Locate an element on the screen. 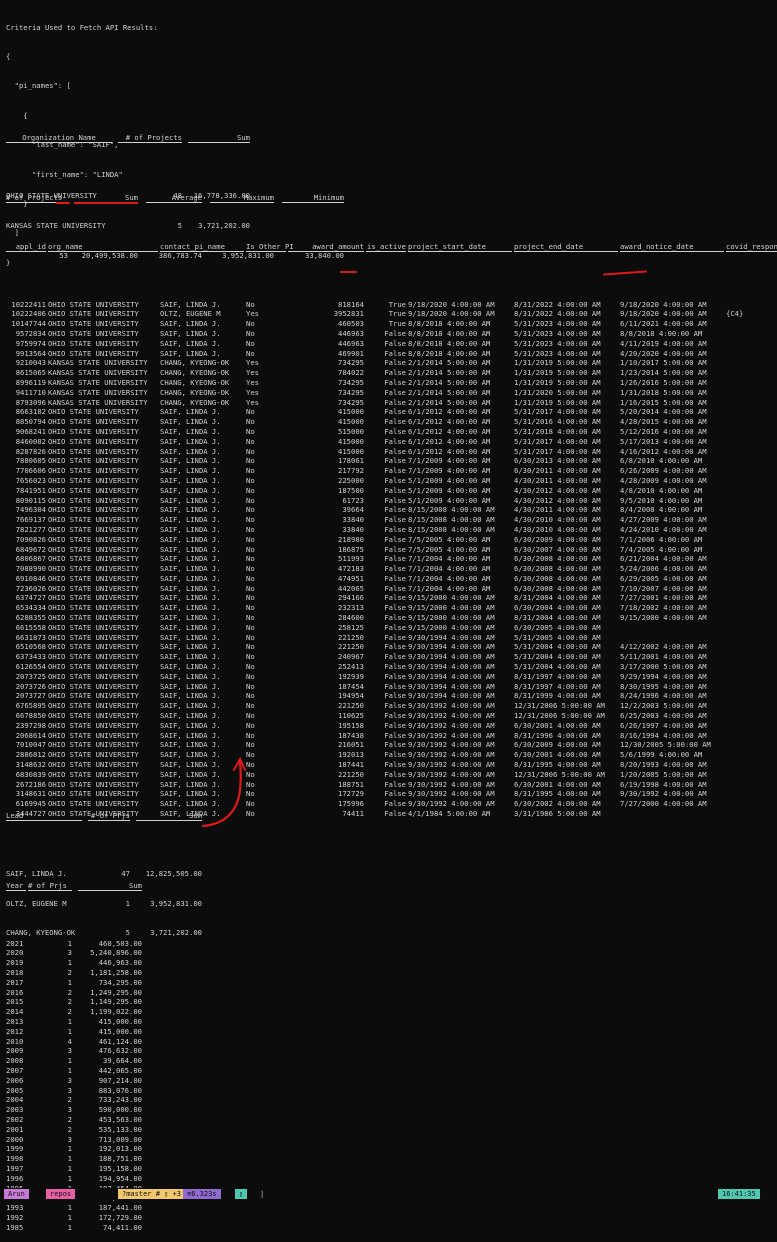 The image size is (777, 1242). awards-col-project-end-date: project_end_date is located at coordinates (566, 247).